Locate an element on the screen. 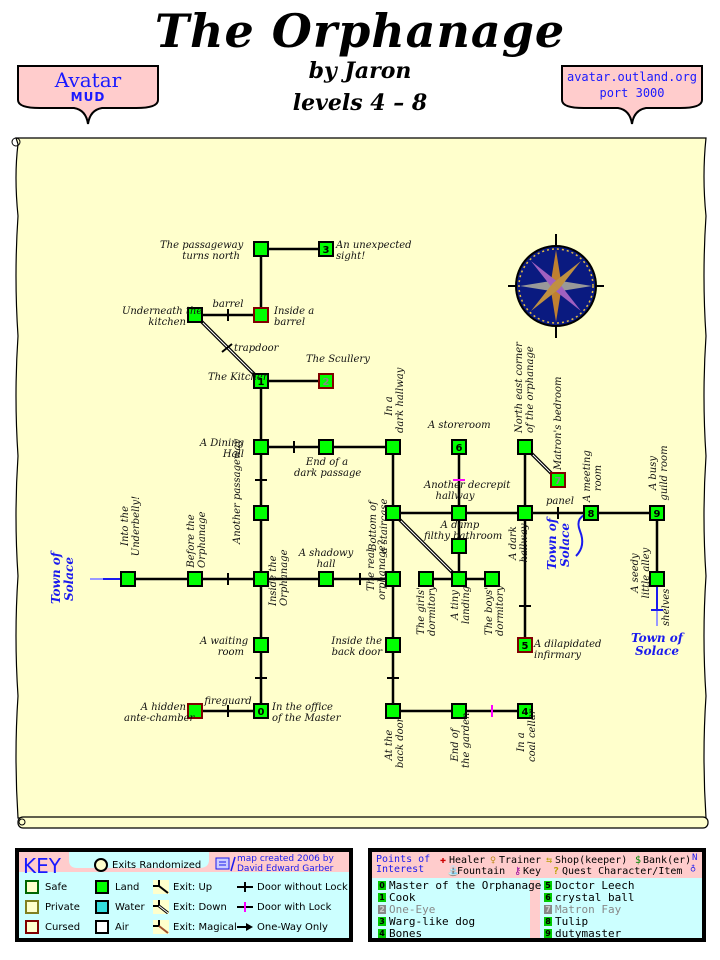 This screenshot has width=720, height=960. label-ante-chamber: A hidden ante-chamber is located at coordinates (159, 713).